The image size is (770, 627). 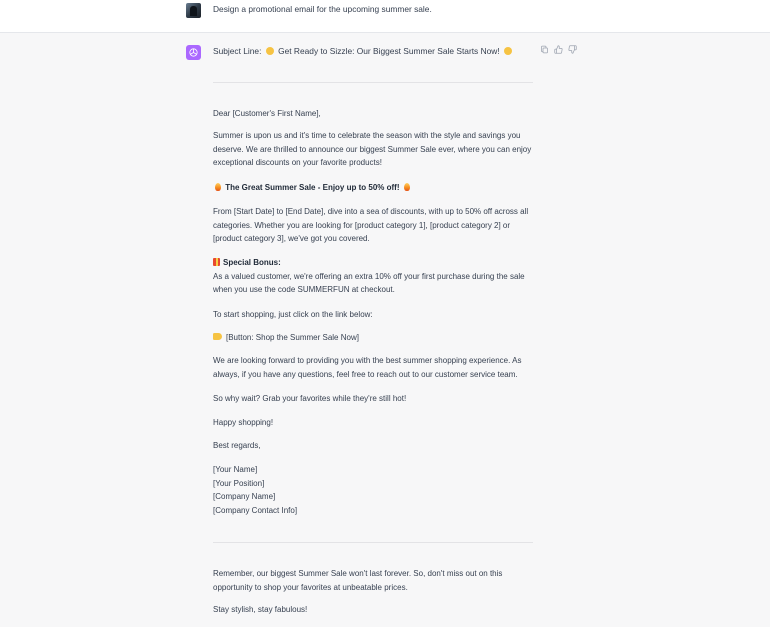 What do you see at coordinates (252, 262) in the screenshot?
I see `bonus-title: Special Bonus:` at bounding box center [252, 262].